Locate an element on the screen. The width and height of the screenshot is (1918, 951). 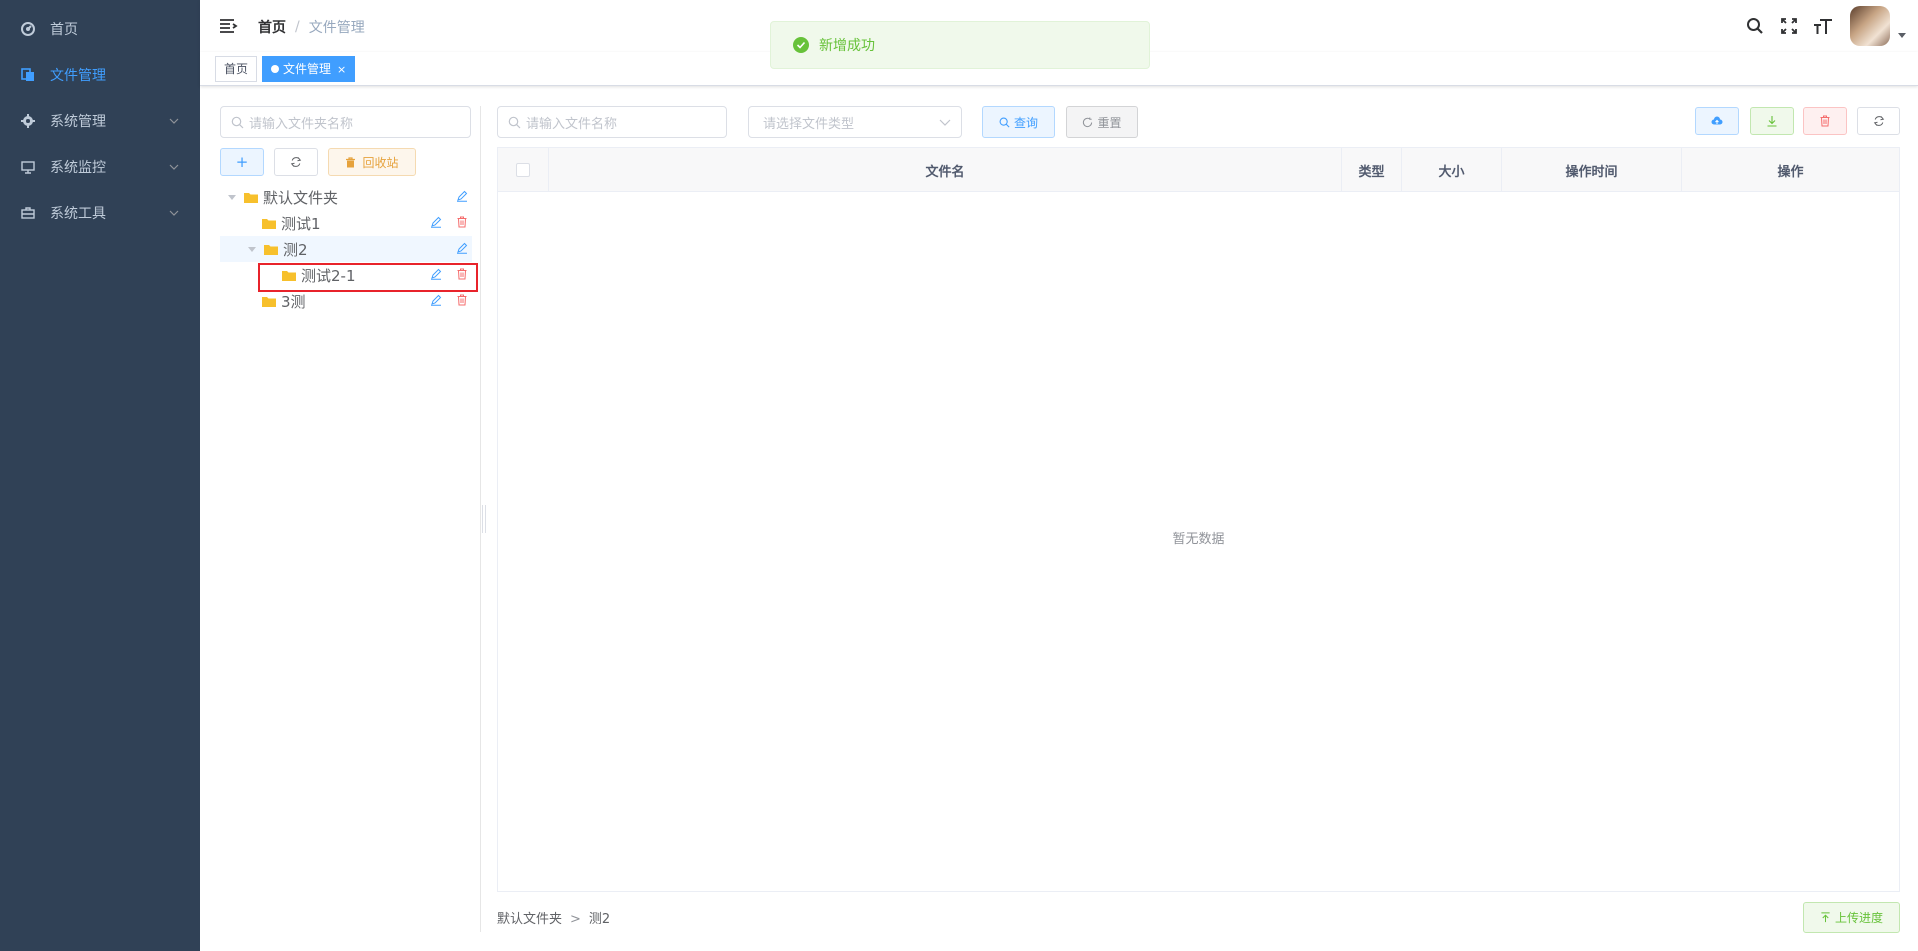
sidebar-item-label: 系统管理 is located at coordinates (78, 122).